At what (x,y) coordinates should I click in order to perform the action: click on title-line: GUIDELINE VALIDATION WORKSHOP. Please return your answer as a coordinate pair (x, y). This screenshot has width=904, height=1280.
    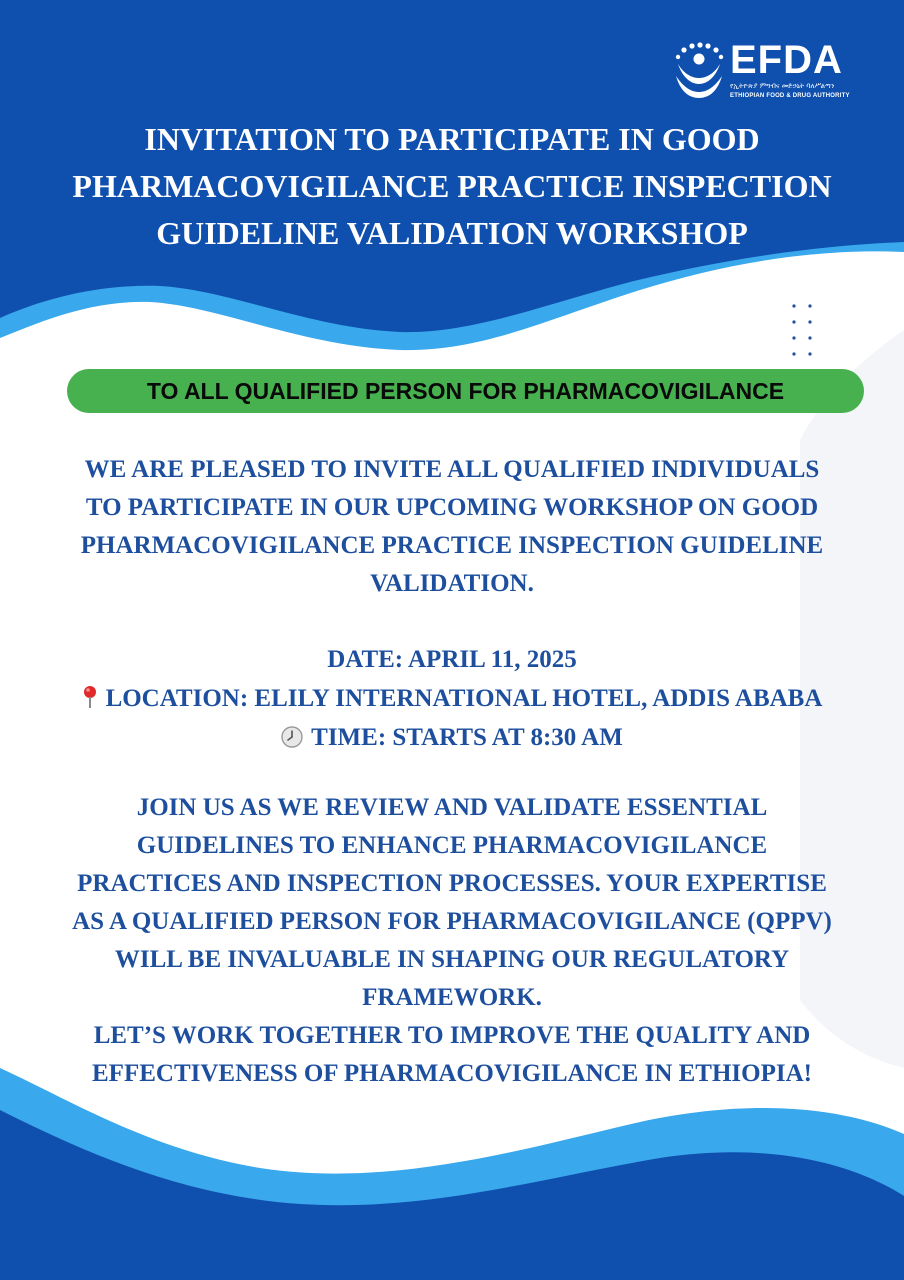
    Looking at the image, I should click on (452, 233).